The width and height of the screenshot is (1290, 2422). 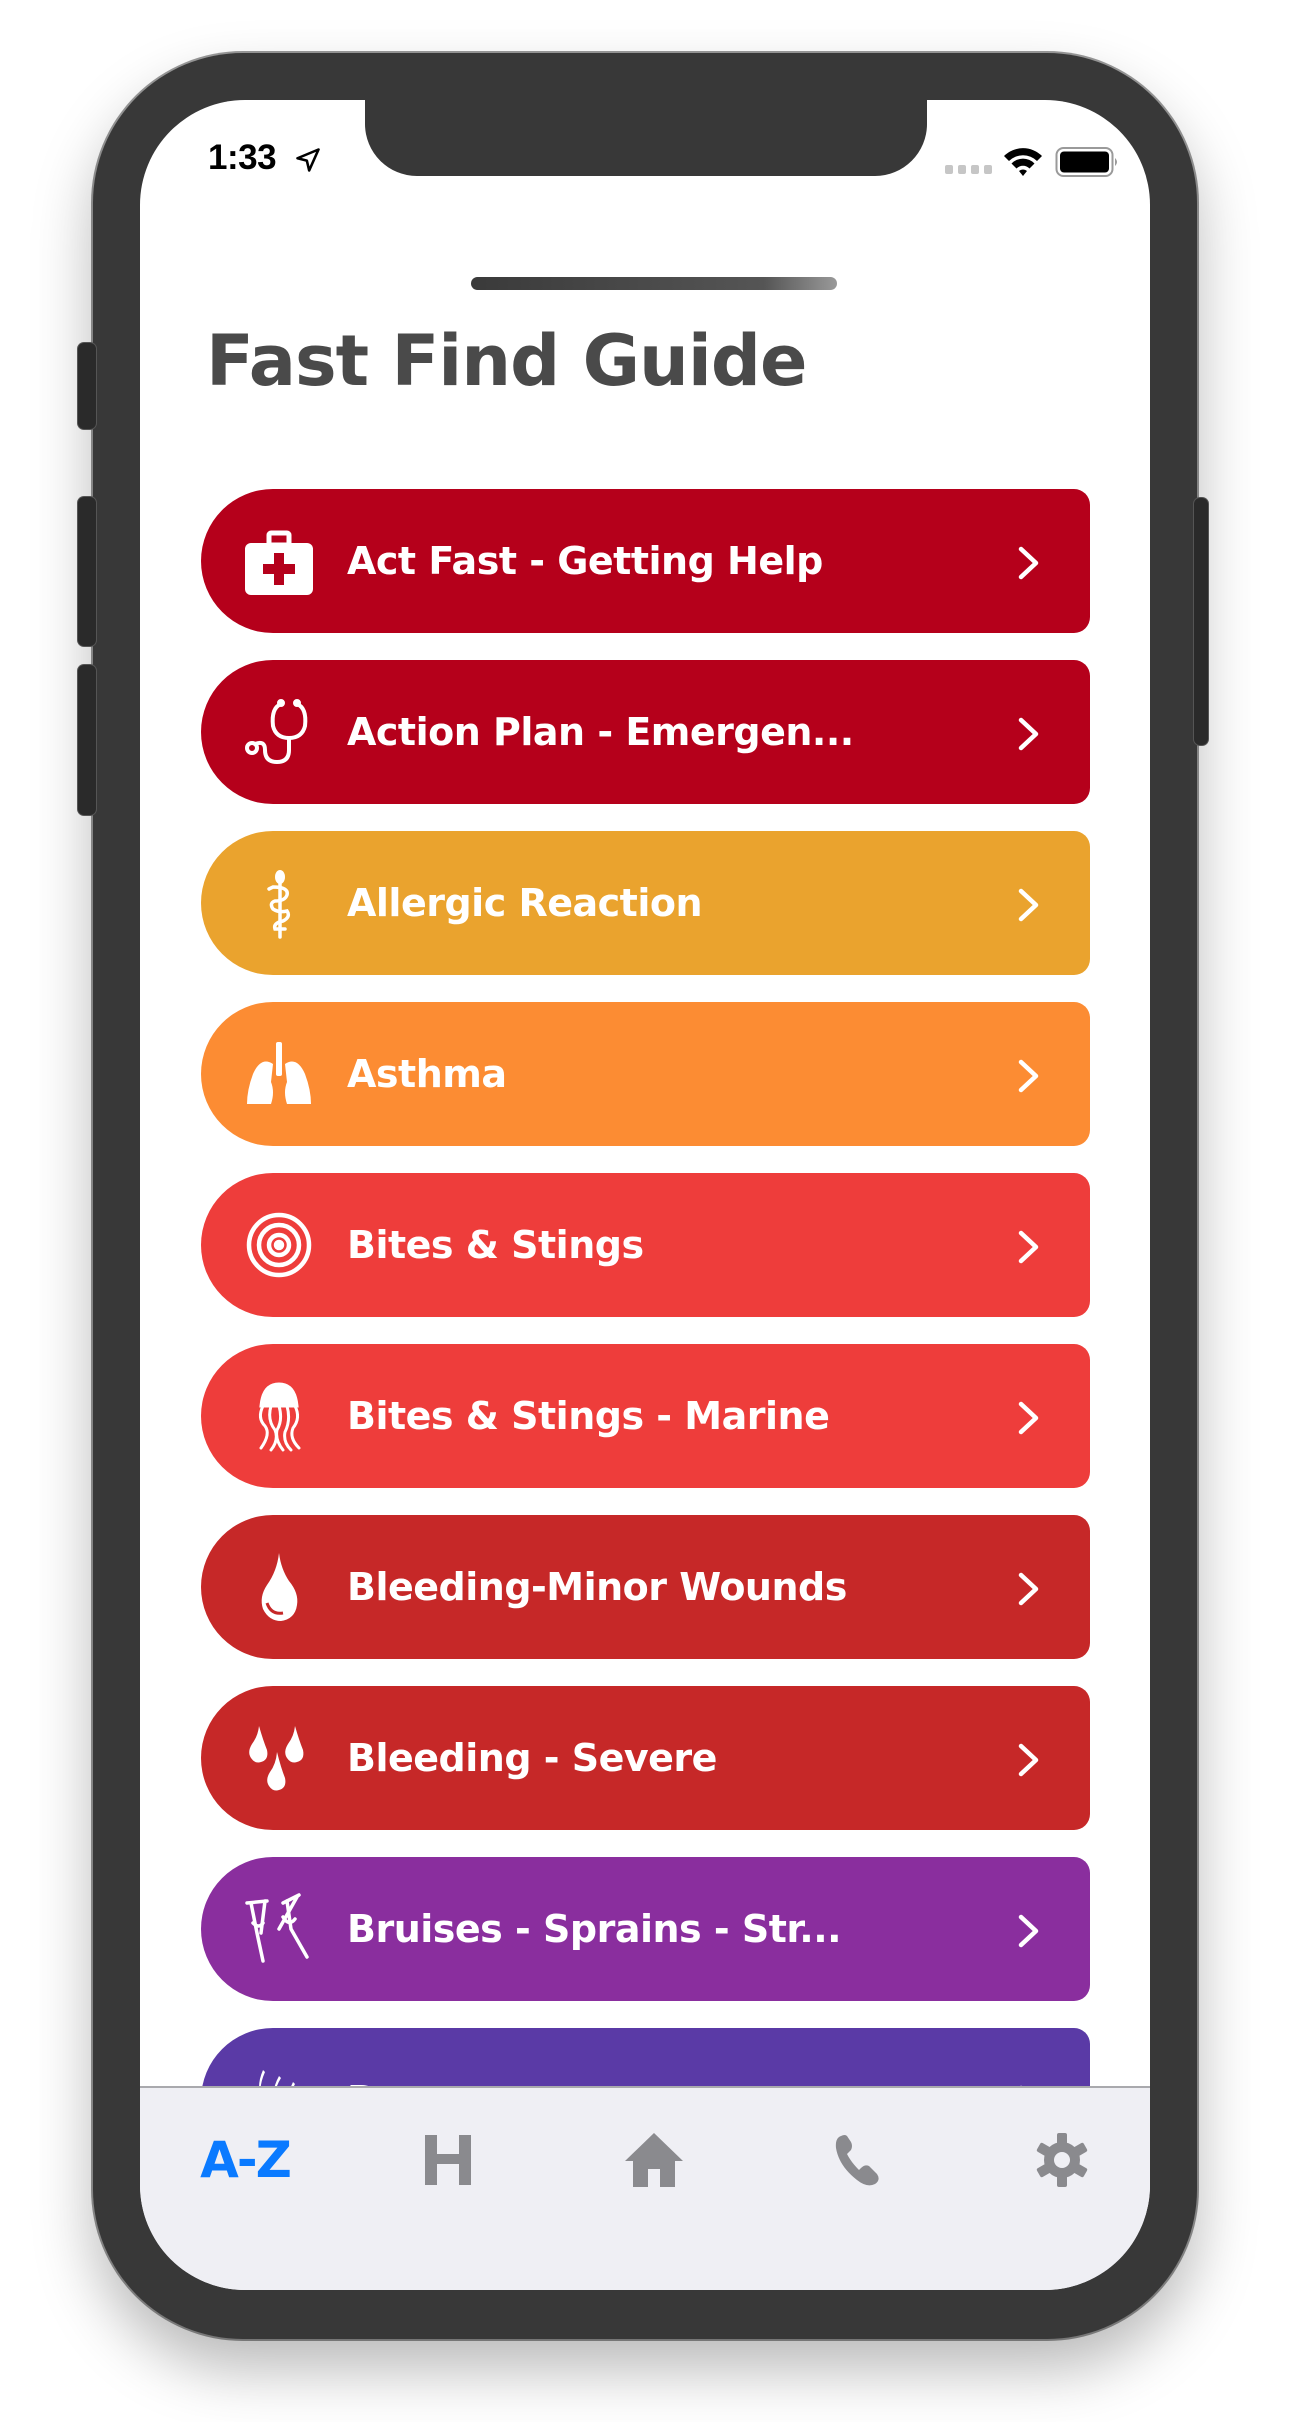 I want to click on lungs-icon, so click(x=279, y=1074).